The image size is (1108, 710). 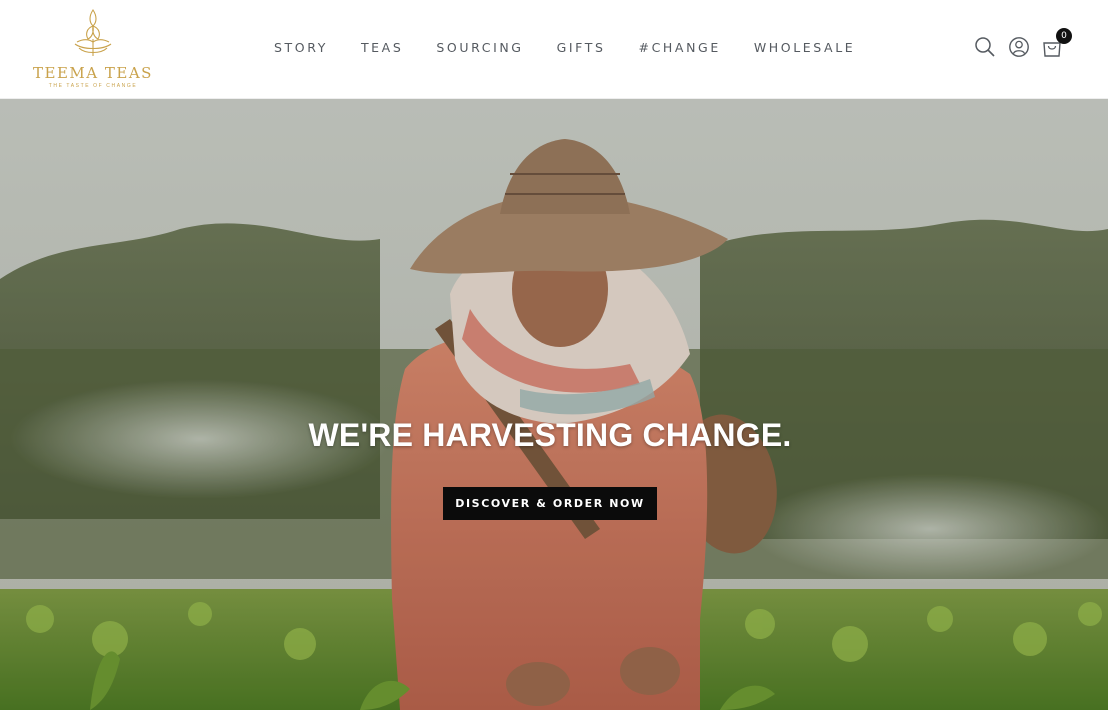 What do you see at coordinates (93, 86) in the screenshot?
I see `brand-tagline: THE TASTE OF CHANGE` at bounding box center [93, 86].